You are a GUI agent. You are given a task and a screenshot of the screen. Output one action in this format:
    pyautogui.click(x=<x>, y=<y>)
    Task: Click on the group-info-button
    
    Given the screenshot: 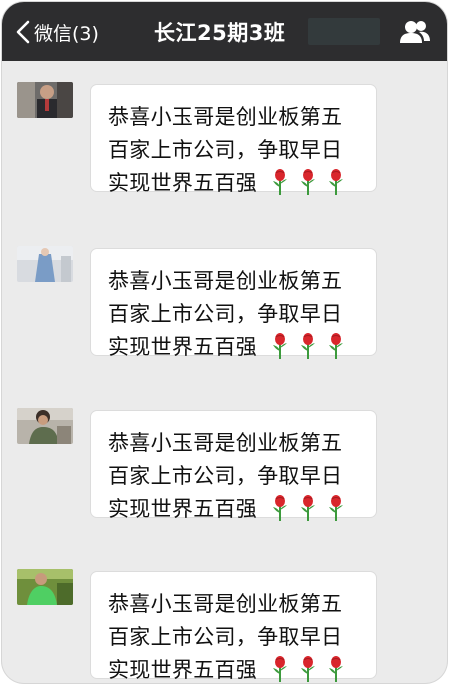 What is the action you would take?
    pyautogui.click(x=415, y=32)
    